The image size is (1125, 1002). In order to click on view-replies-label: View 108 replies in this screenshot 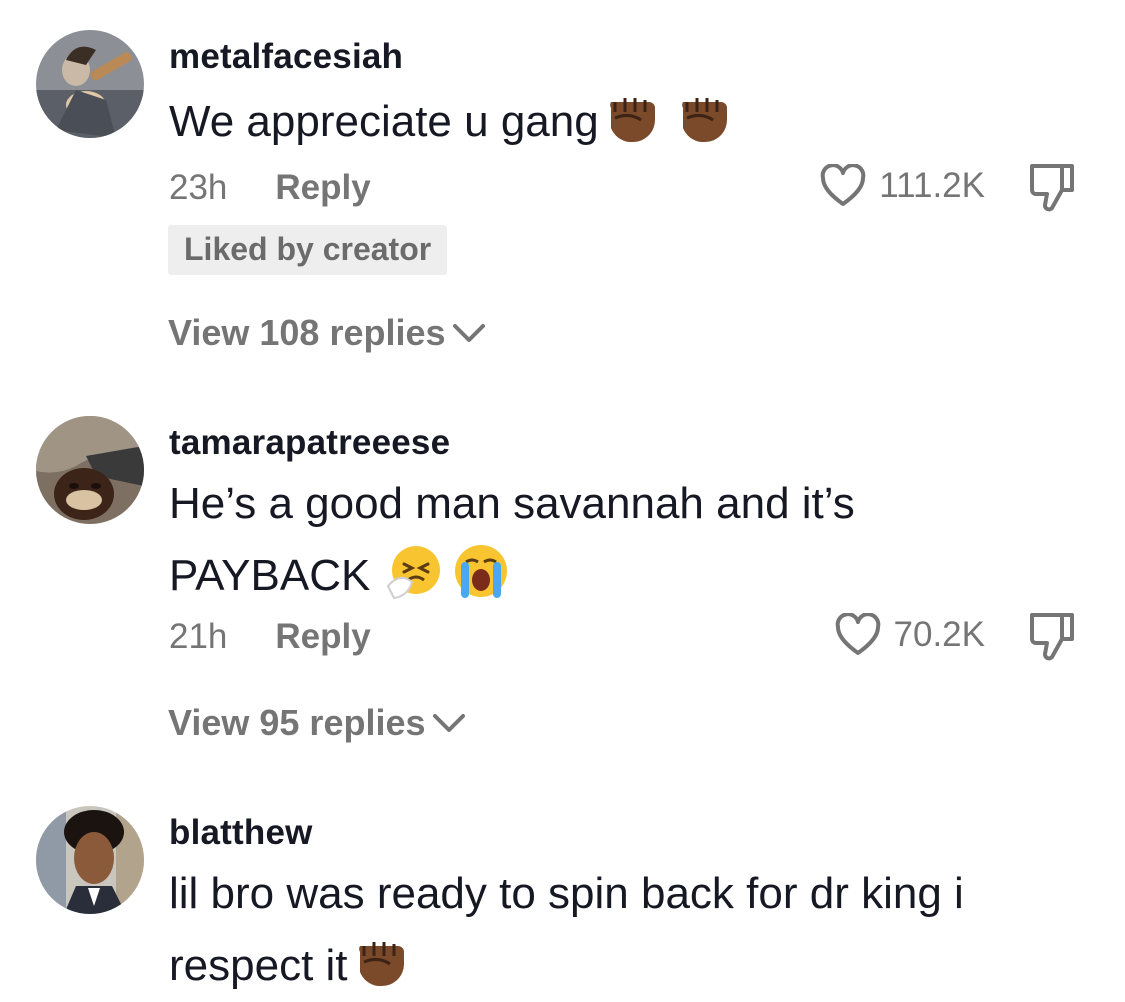, I will do `click(307, 332)`.